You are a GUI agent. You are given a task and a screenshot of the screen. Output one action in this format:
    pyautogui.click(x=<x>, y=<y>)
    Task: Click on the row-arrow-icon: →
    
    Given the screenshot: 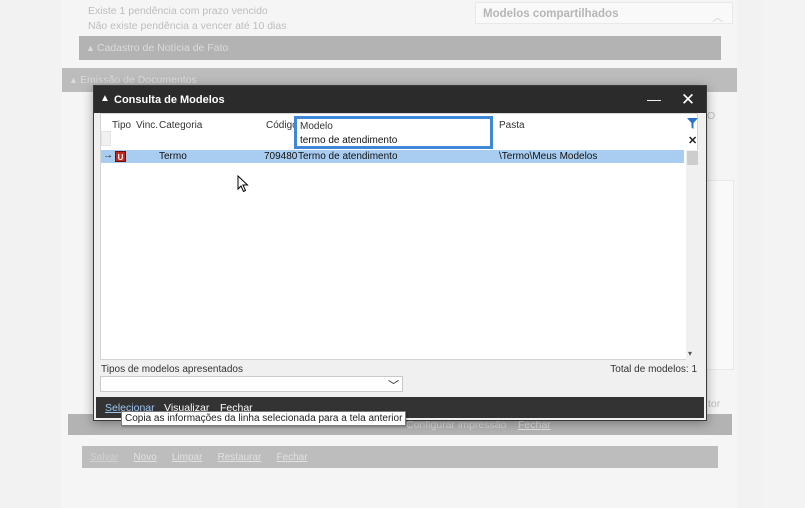 What is the action you would take?
    pyautogui.click(x=108, y=155)
    